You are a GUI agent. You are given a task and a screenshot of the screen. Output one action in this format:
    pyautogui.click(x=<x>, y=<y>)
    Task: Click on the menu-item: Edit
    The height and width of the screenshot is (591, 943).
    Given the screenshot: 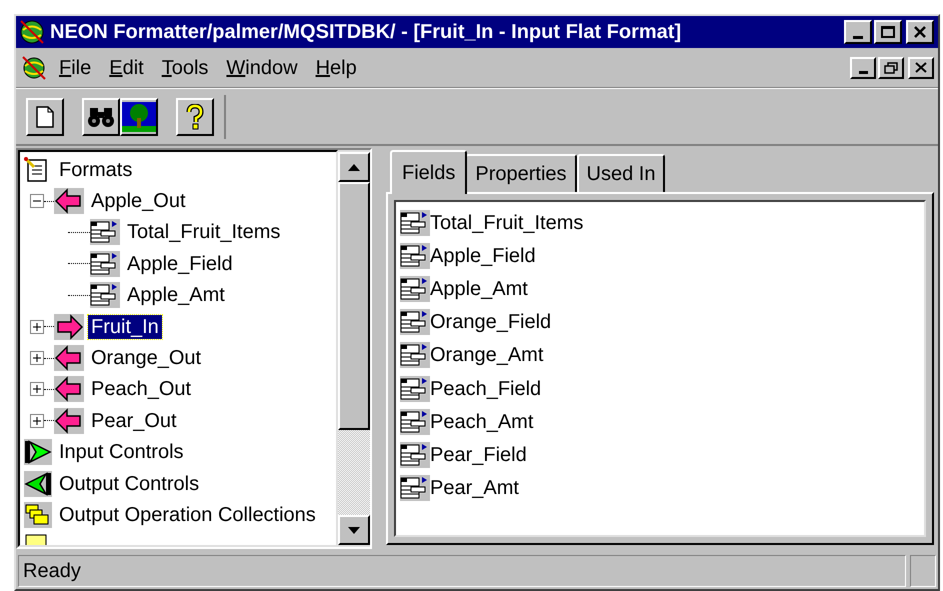 What is the action you would take?
    pyautogui.click(x=126, y=67)
    